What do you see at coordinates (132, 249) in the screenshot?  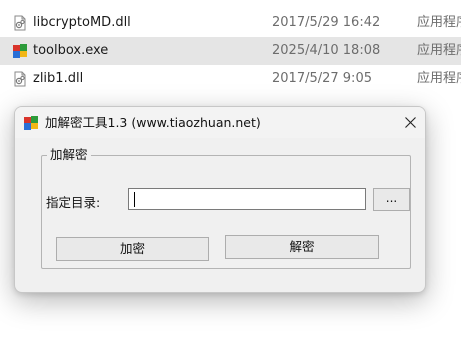 I see `encrypt-button: 加密` at bounding box center [132, 249].